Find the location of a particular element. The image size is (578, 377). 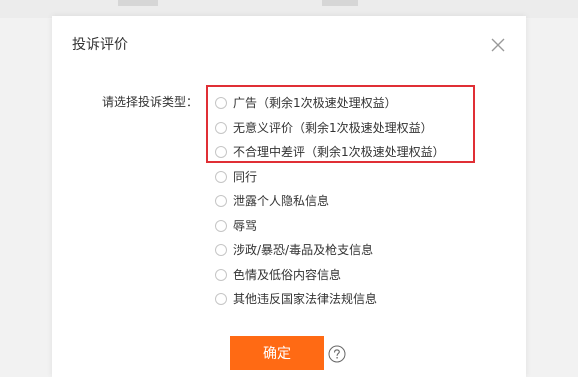

close-button is located at coordinates (498, 45).